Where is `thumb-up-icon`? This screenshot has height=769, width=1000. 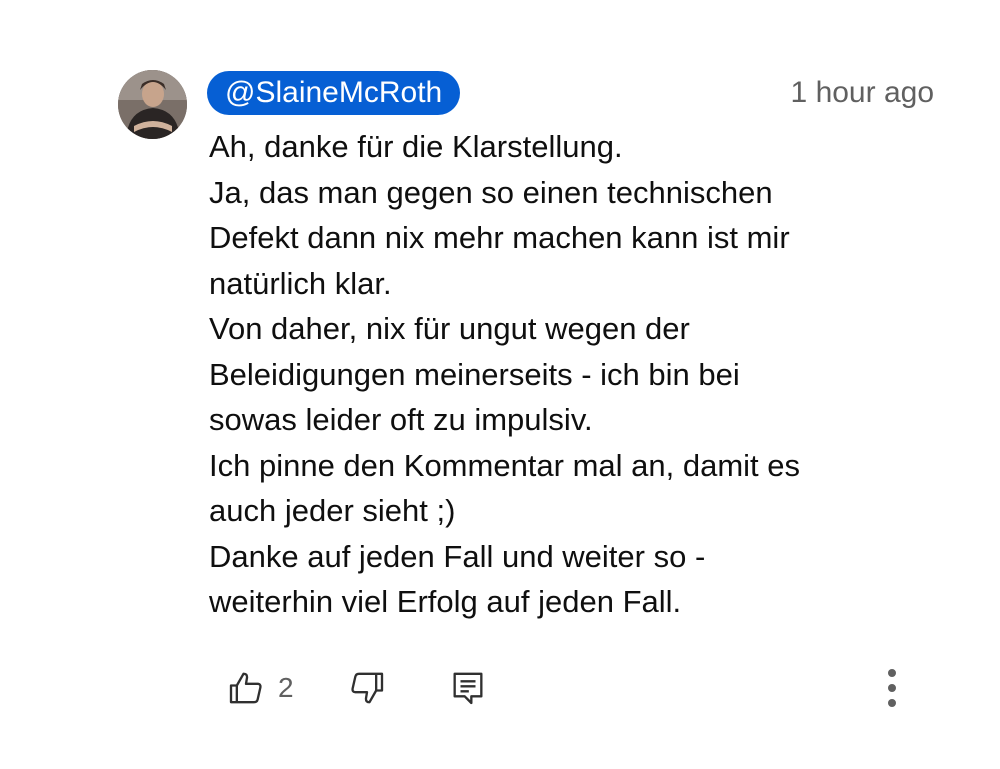 thumb-up-icon is located at coordinates (245, 688).